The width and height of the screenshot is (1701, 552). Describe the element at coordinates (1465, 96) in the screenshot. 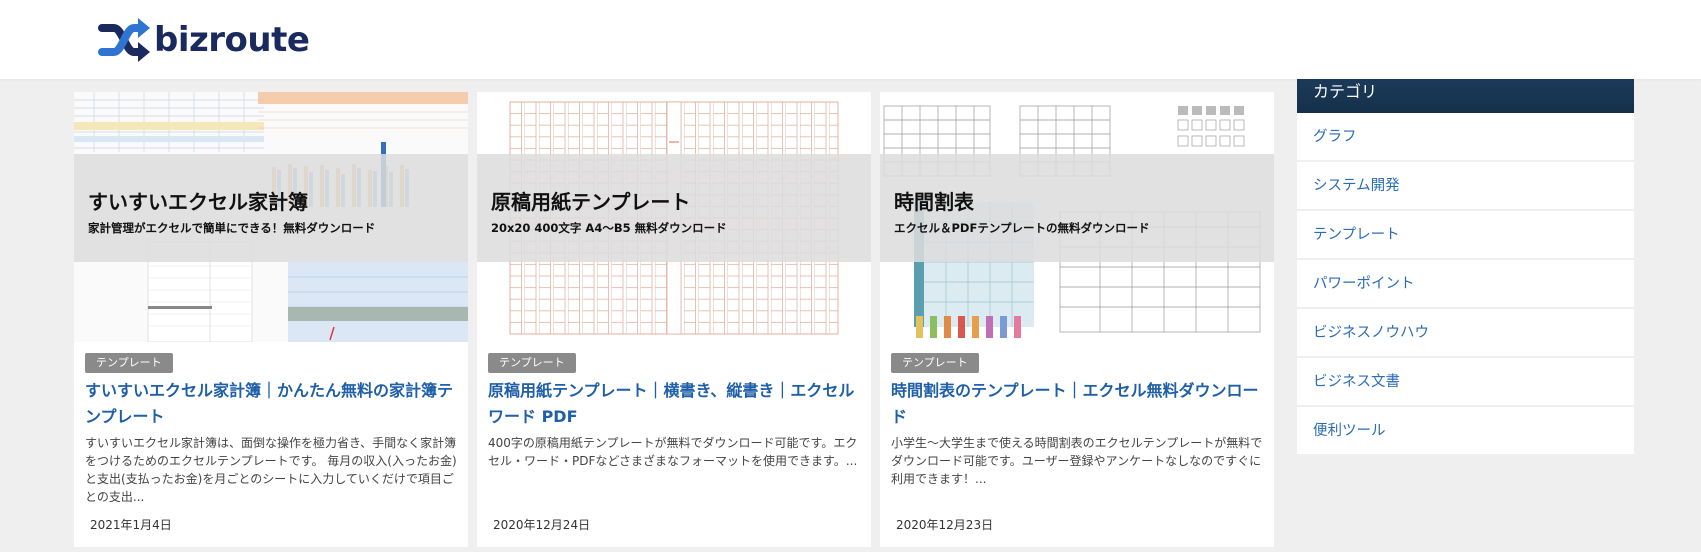

I see `sidebar-heading: カテゴリ` at that location.